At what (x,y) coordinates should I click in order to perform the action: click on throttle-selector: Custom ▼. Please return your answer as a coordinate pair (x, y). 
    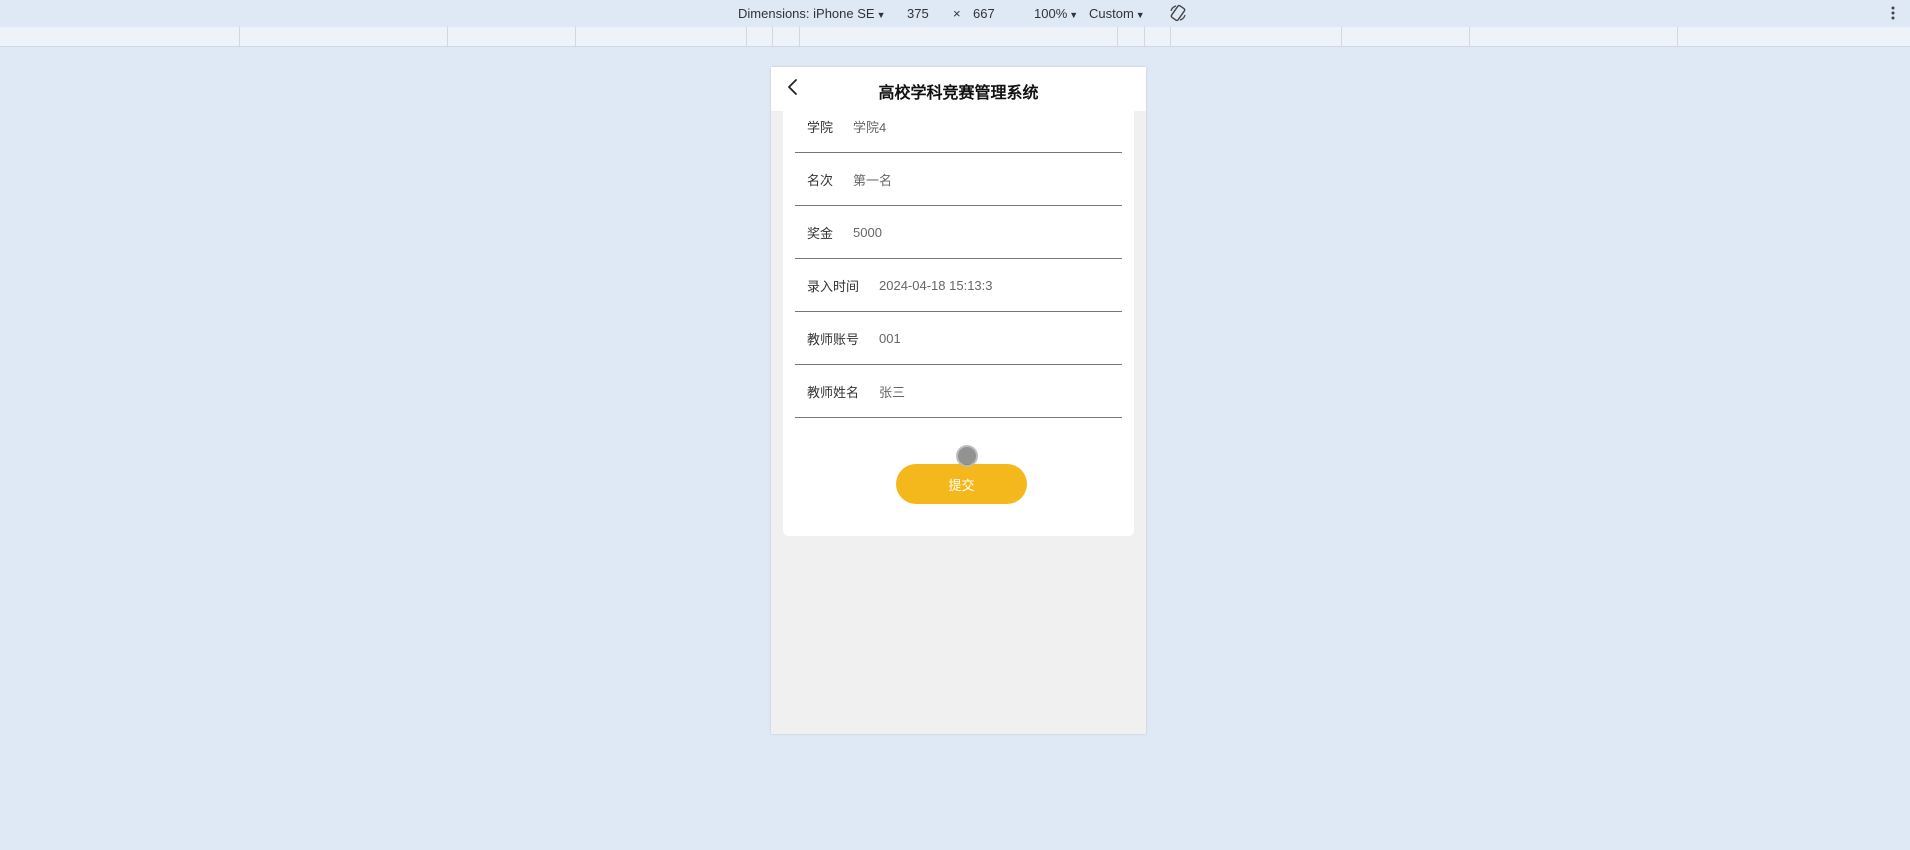
    Looking at the image, I should click on (1117, 13).